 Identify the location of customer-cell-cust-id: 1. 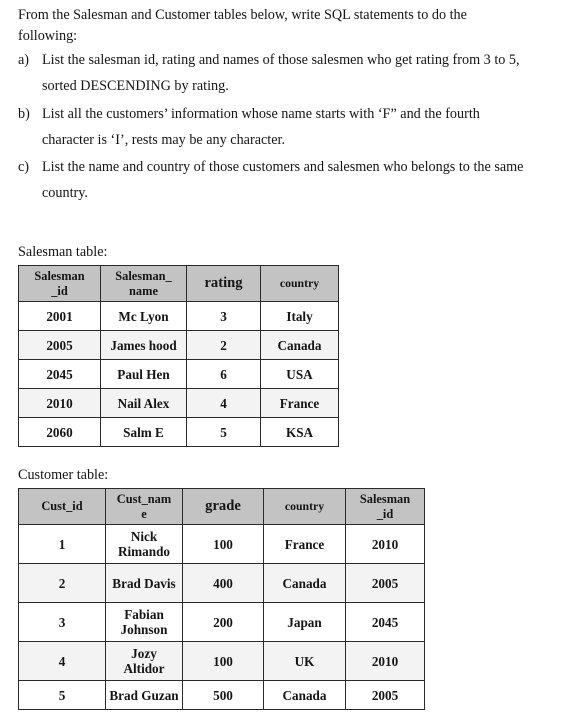
(62, 544).